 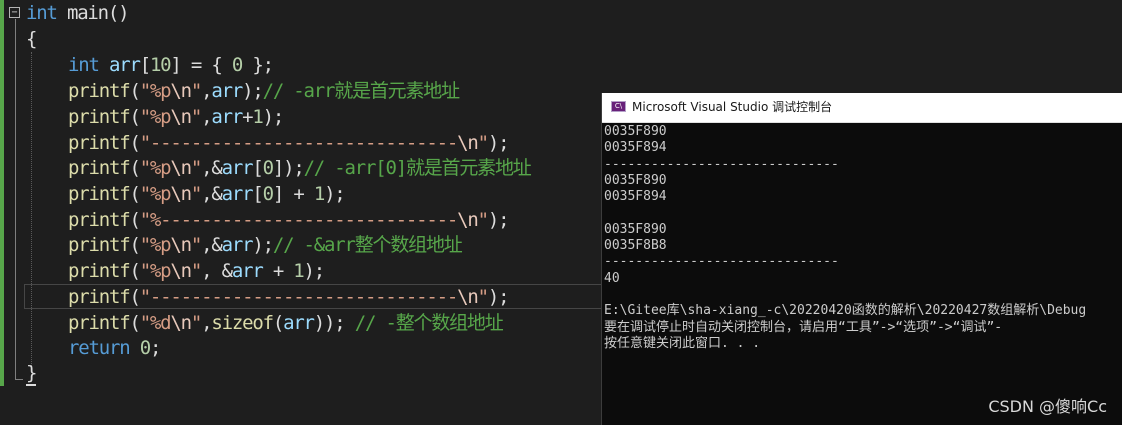 I want to click on code-line: printf("%p\n",arr+1);, so click(x=176, y=117).